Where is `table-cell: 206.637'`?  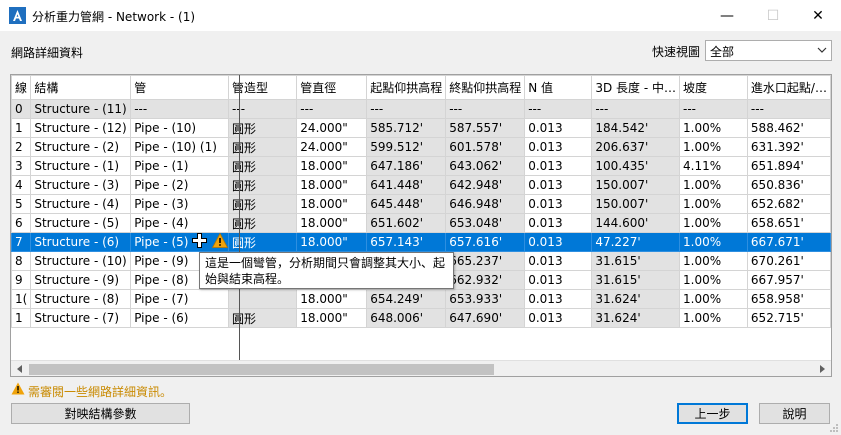
table-cell: 206.637' is located at coordinates (635, 147).